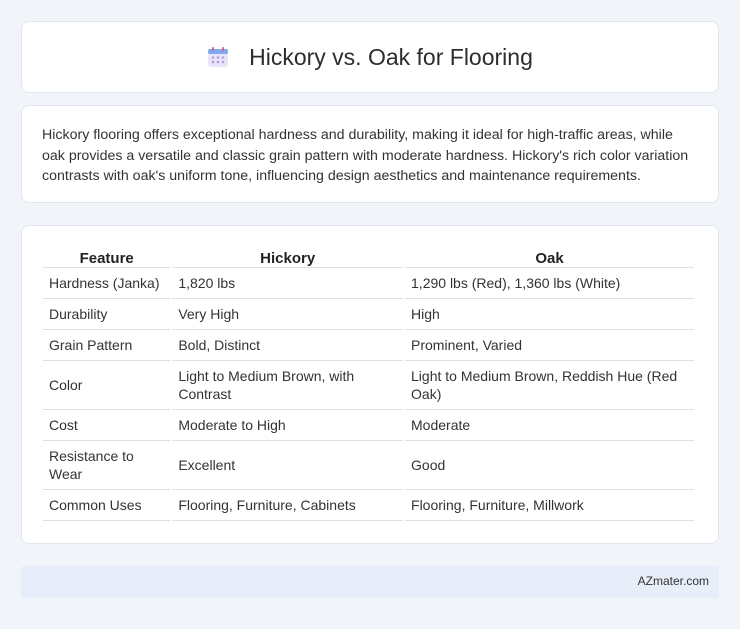 The height and width of the screenshot is (629, 740). Describe the element at coordinates (107, 283) in the screenshot. I see `cell-feature: Hardness (Janka)` at that location.